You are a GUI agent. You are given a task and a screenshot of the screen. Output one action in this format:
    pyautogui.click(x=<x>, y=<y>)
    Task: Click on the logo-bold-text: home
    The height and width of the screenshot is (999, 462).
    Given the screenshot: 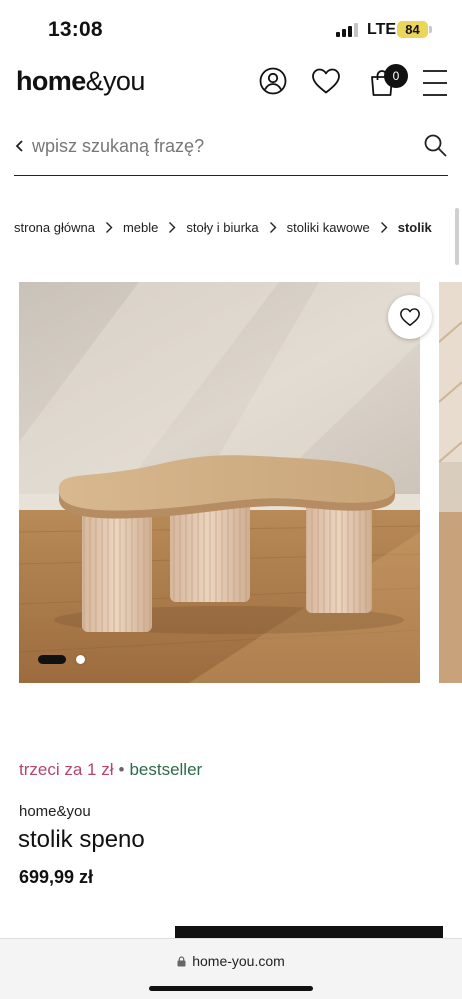 What is the action you would take?
    pyautogui.click(x=51, y=81)
    